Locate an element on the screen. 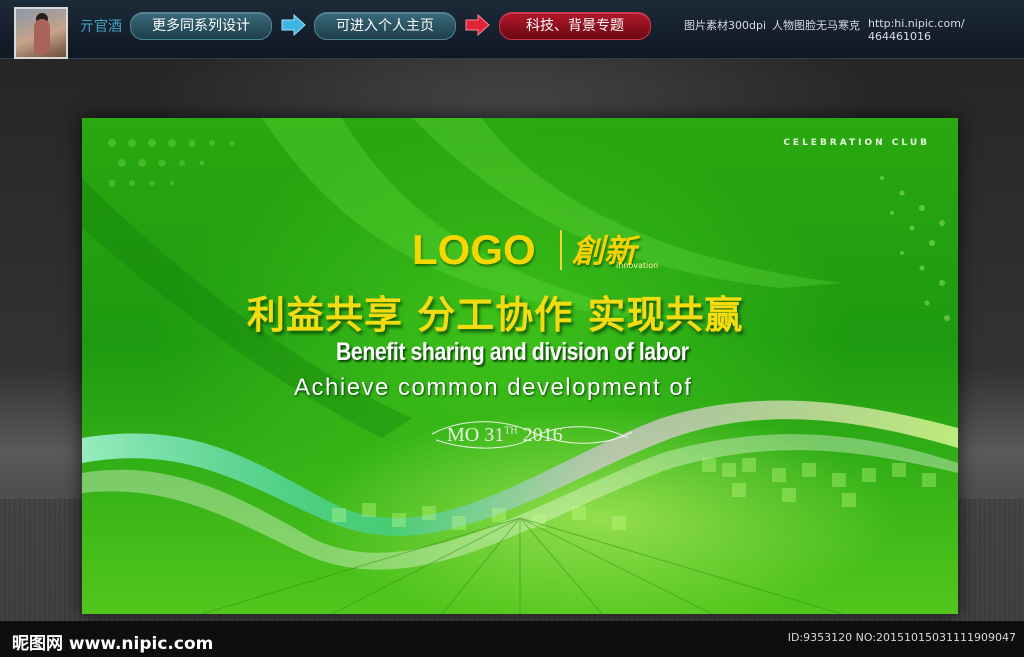 This screenshot has height=657, width=1024. date-year: 2016 is located at coordinates (540, 435).